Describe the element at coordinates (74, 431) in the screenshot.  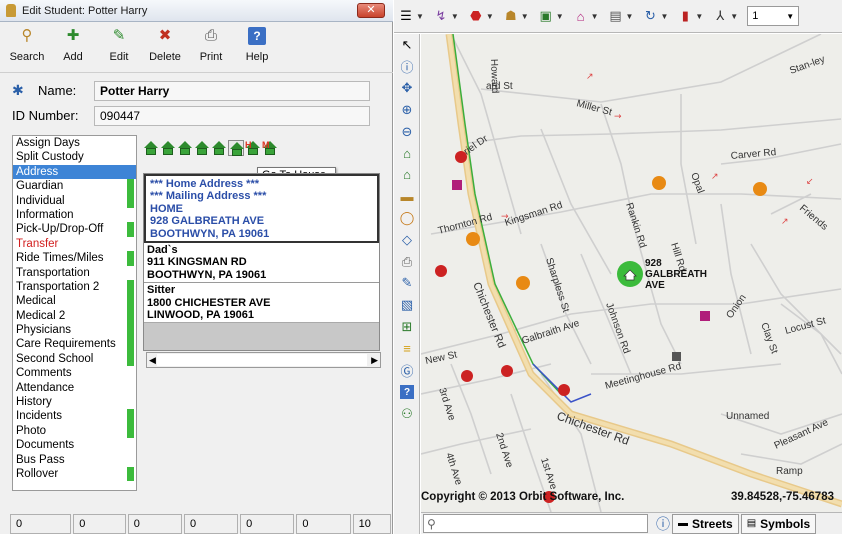
I see `menu-item: Photo` at that location.